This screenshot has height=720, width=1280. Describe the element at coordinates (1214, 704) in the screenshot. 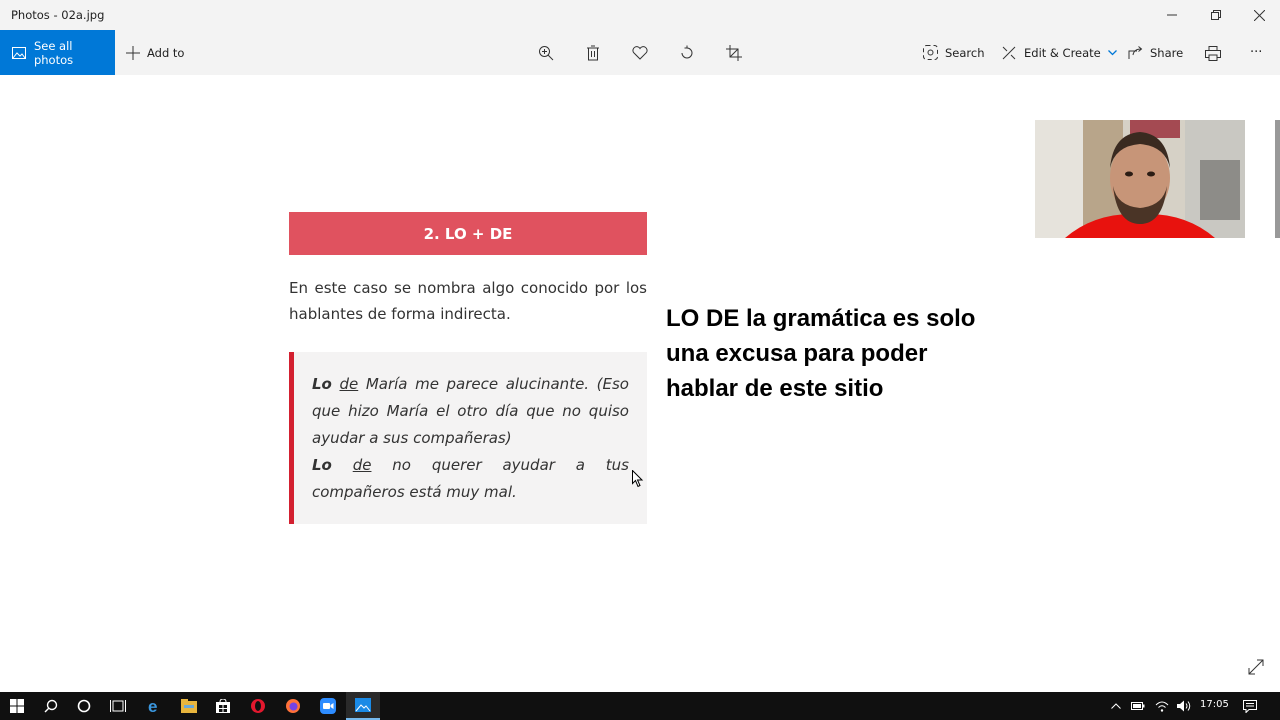

I see `clock-time: 17:05` at that location.